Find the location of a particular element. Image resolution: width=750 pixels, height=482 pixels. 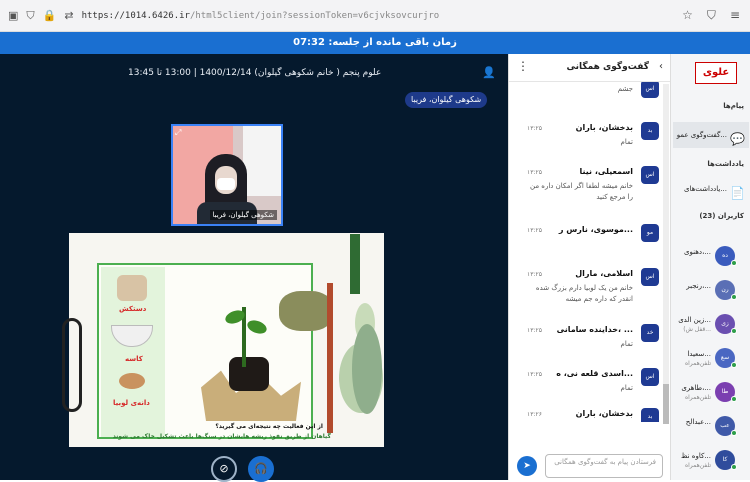

permissions-icon: ⇄ is located at coordinates (68, 15).